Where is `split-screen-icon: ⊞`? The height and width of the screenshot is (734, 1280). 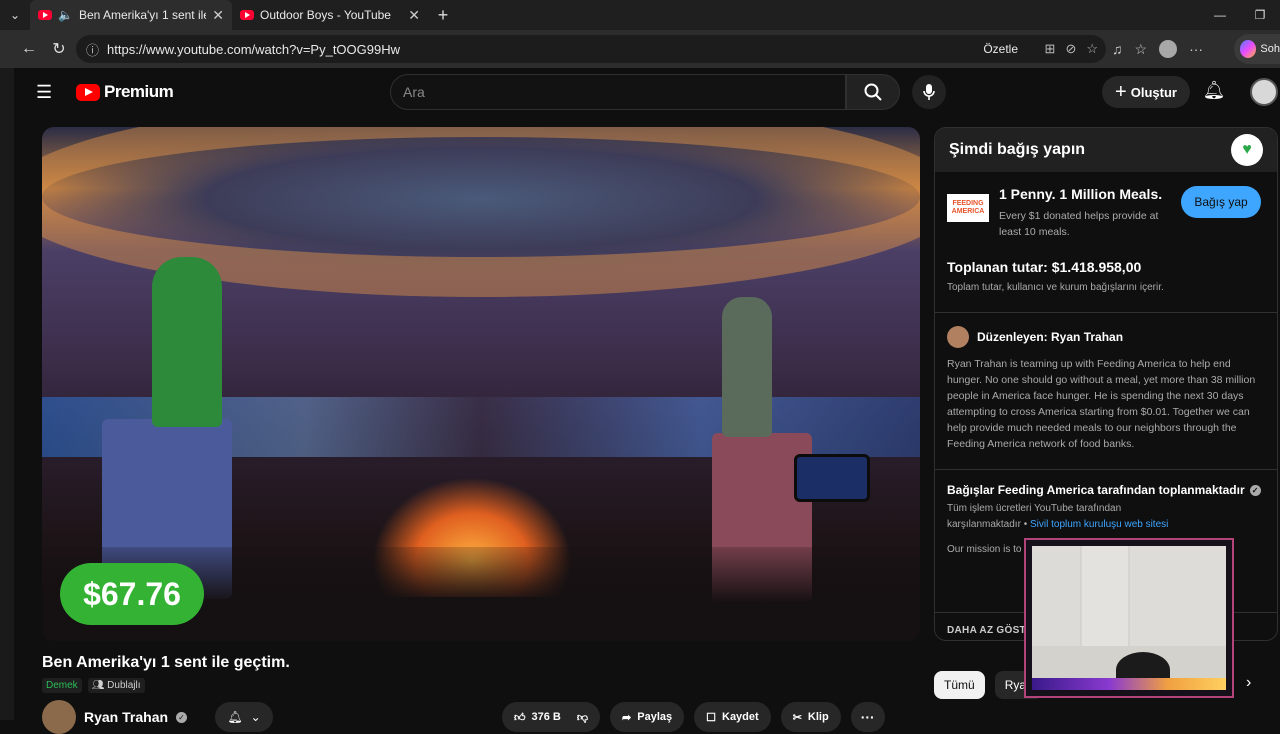 split-screen-icon: ⊞ is located at coordinates (1050, 49).